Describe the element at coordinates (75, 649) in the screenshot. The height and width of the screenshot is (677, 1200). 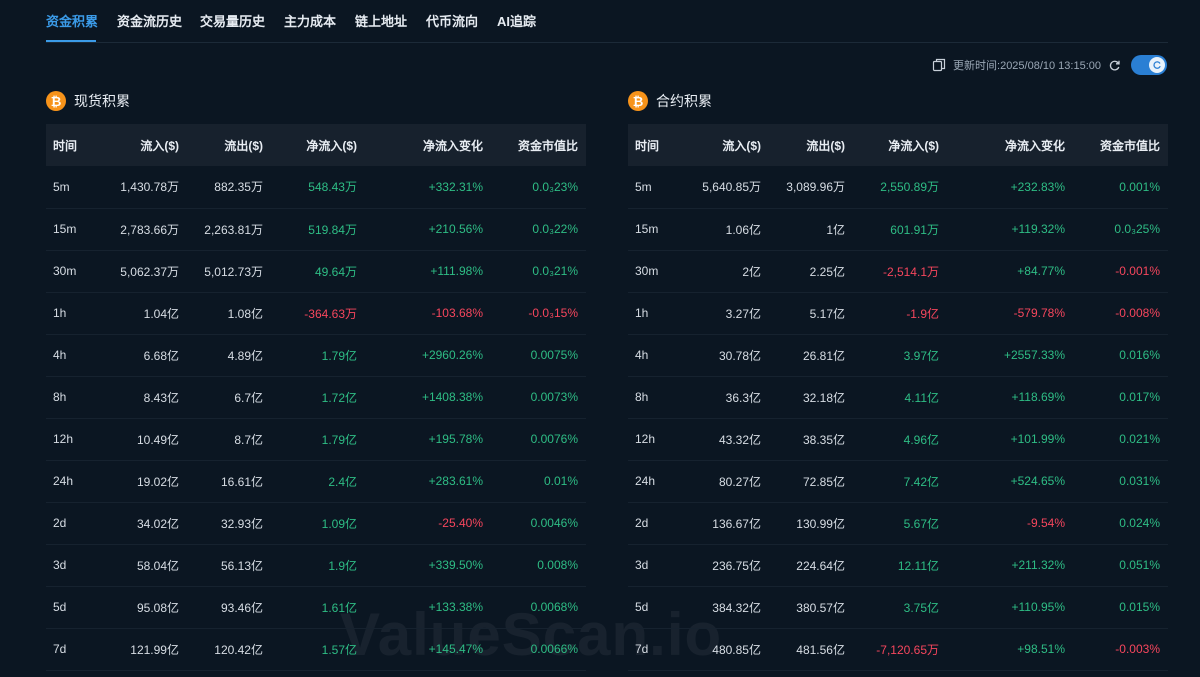
I see `cell-time: 7d` at that location.